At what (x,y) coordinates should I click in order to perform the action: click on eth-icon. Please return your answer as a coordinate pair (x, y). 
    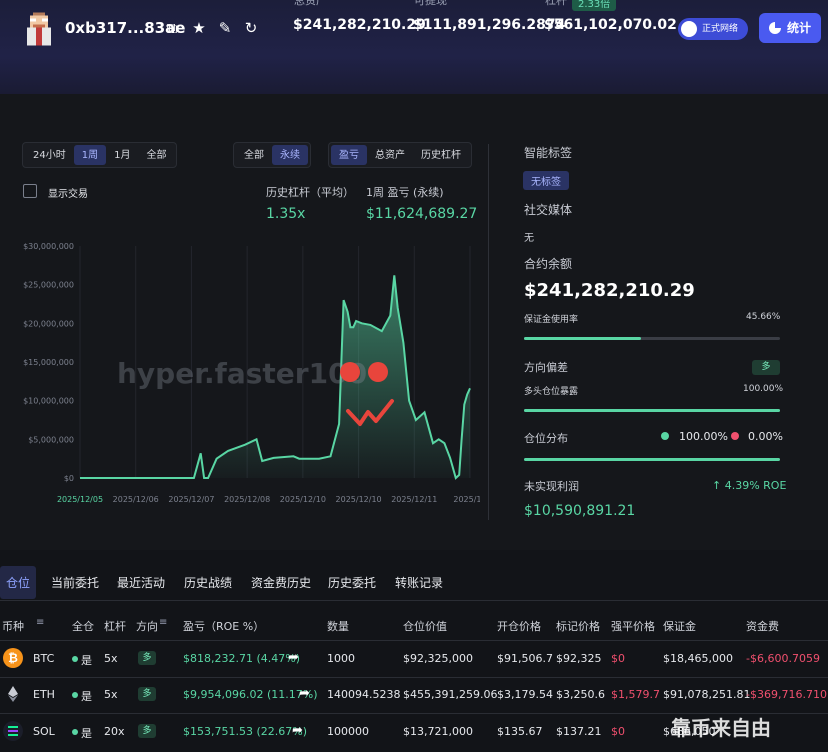
    Looking at the image, I should click on (13, 694).